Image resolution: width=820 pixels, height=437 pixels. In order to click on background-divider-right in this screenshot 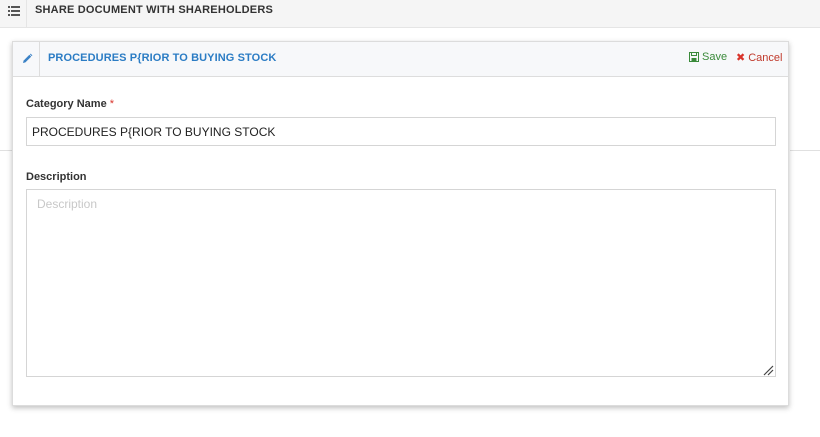, I will do `click(805, 150)`.